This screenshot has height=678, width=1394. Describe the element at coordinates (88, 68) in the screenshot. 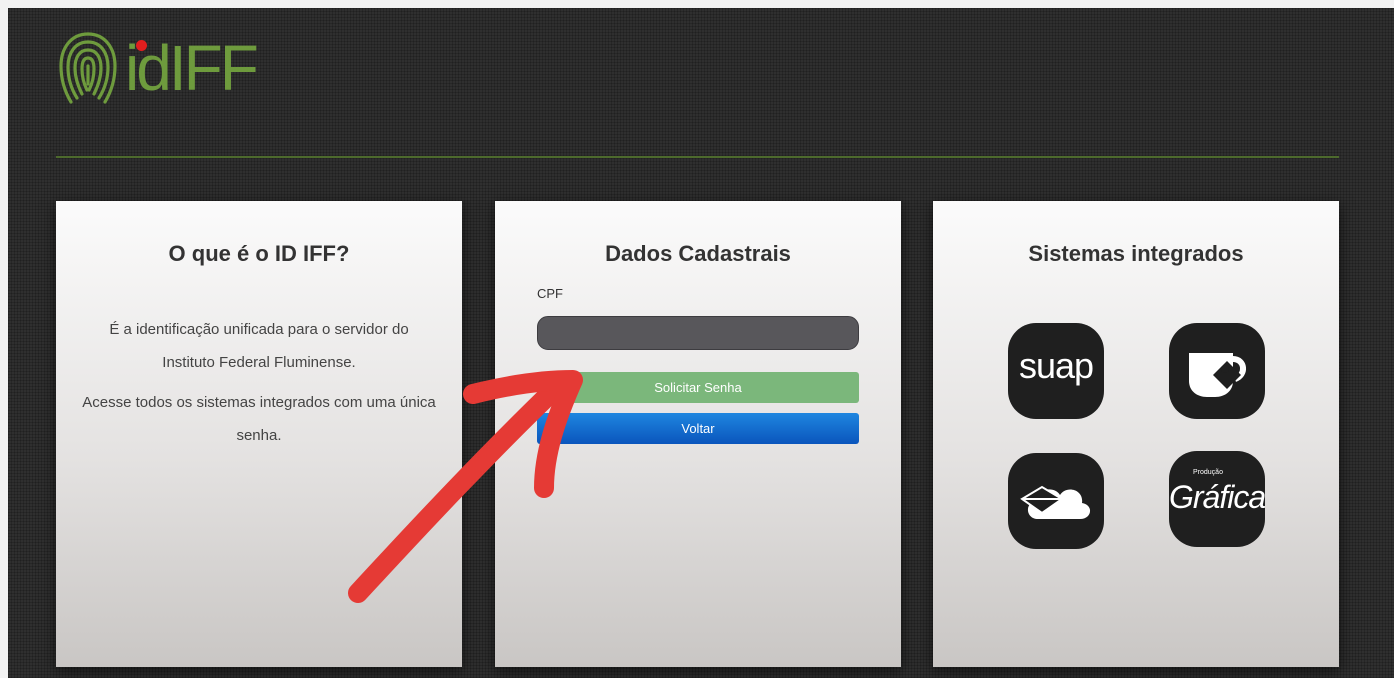

I see `fingerprint-icon` at that location.